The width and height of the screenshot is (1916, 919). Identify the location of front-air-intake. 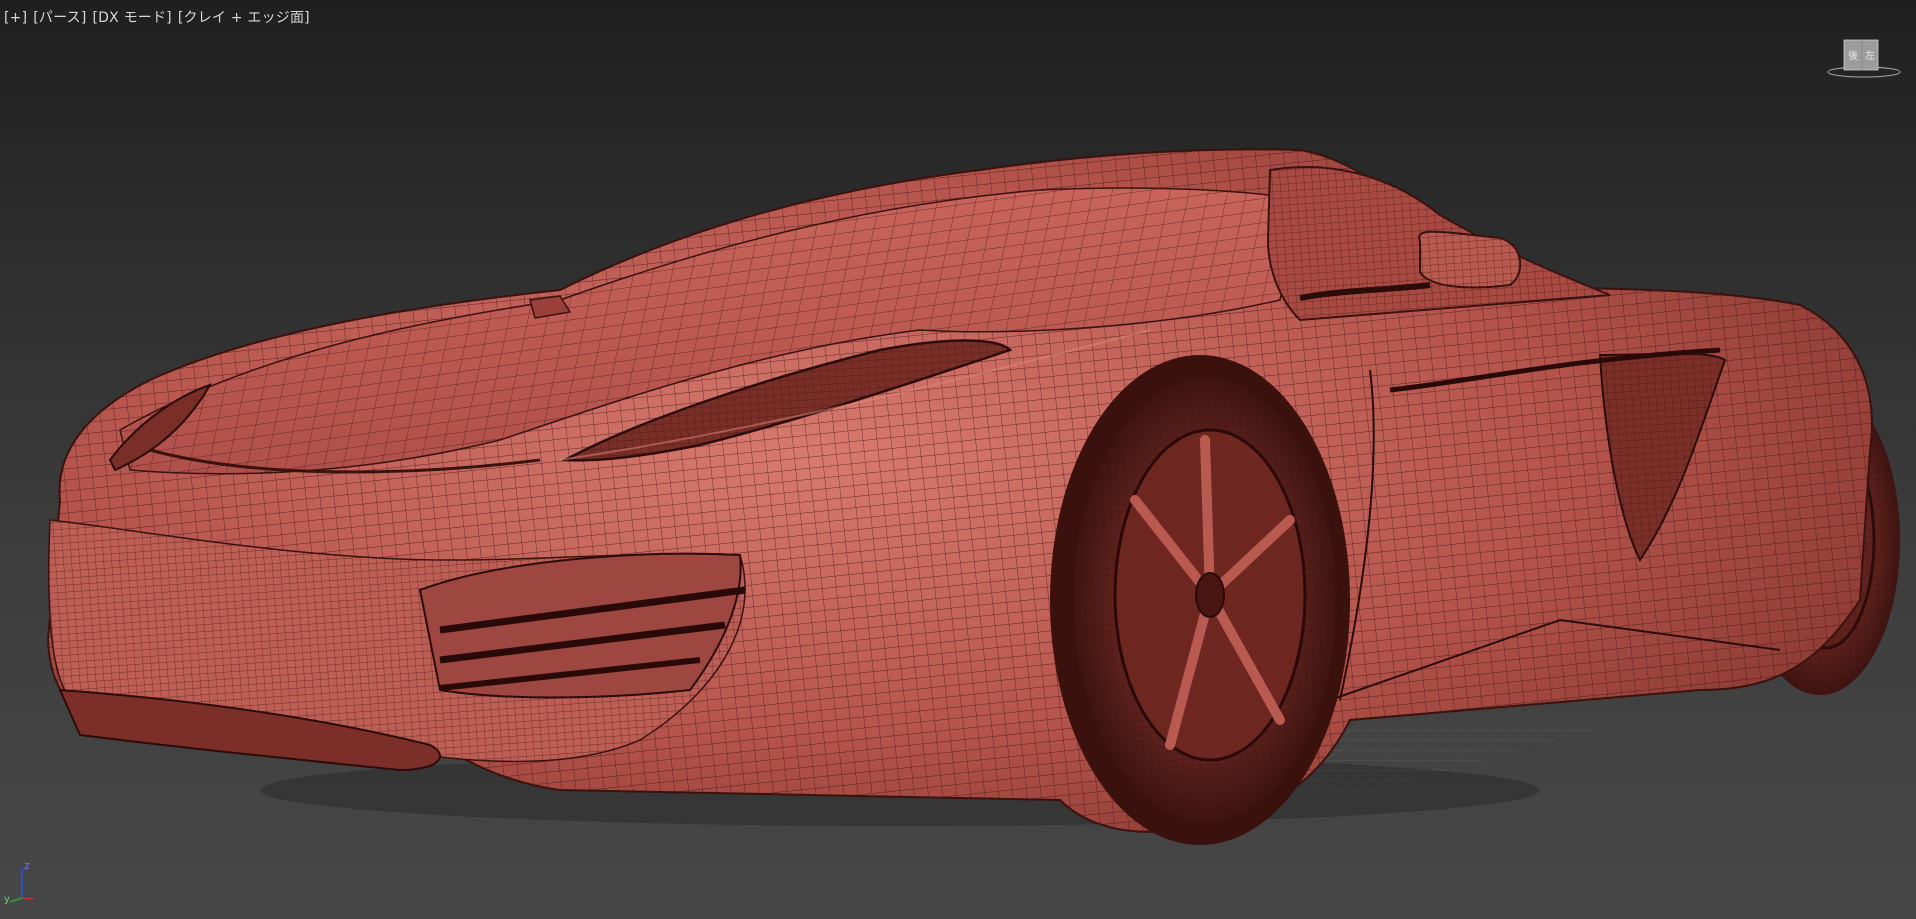
(582, 625).